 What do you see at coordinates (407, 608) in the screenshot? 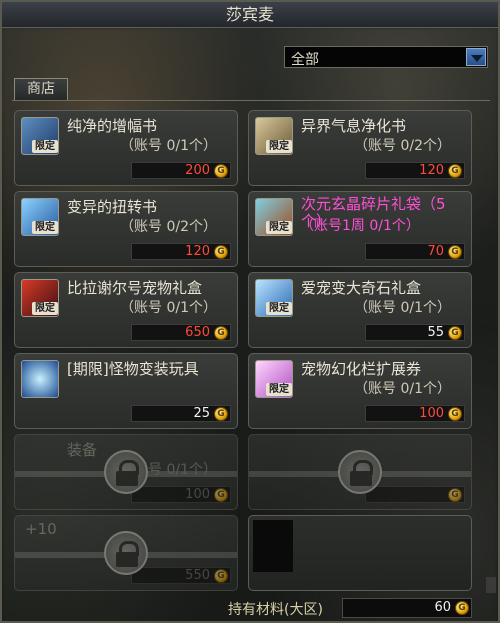
I see `material-field: 60 G` at bounding box center [407, 608].